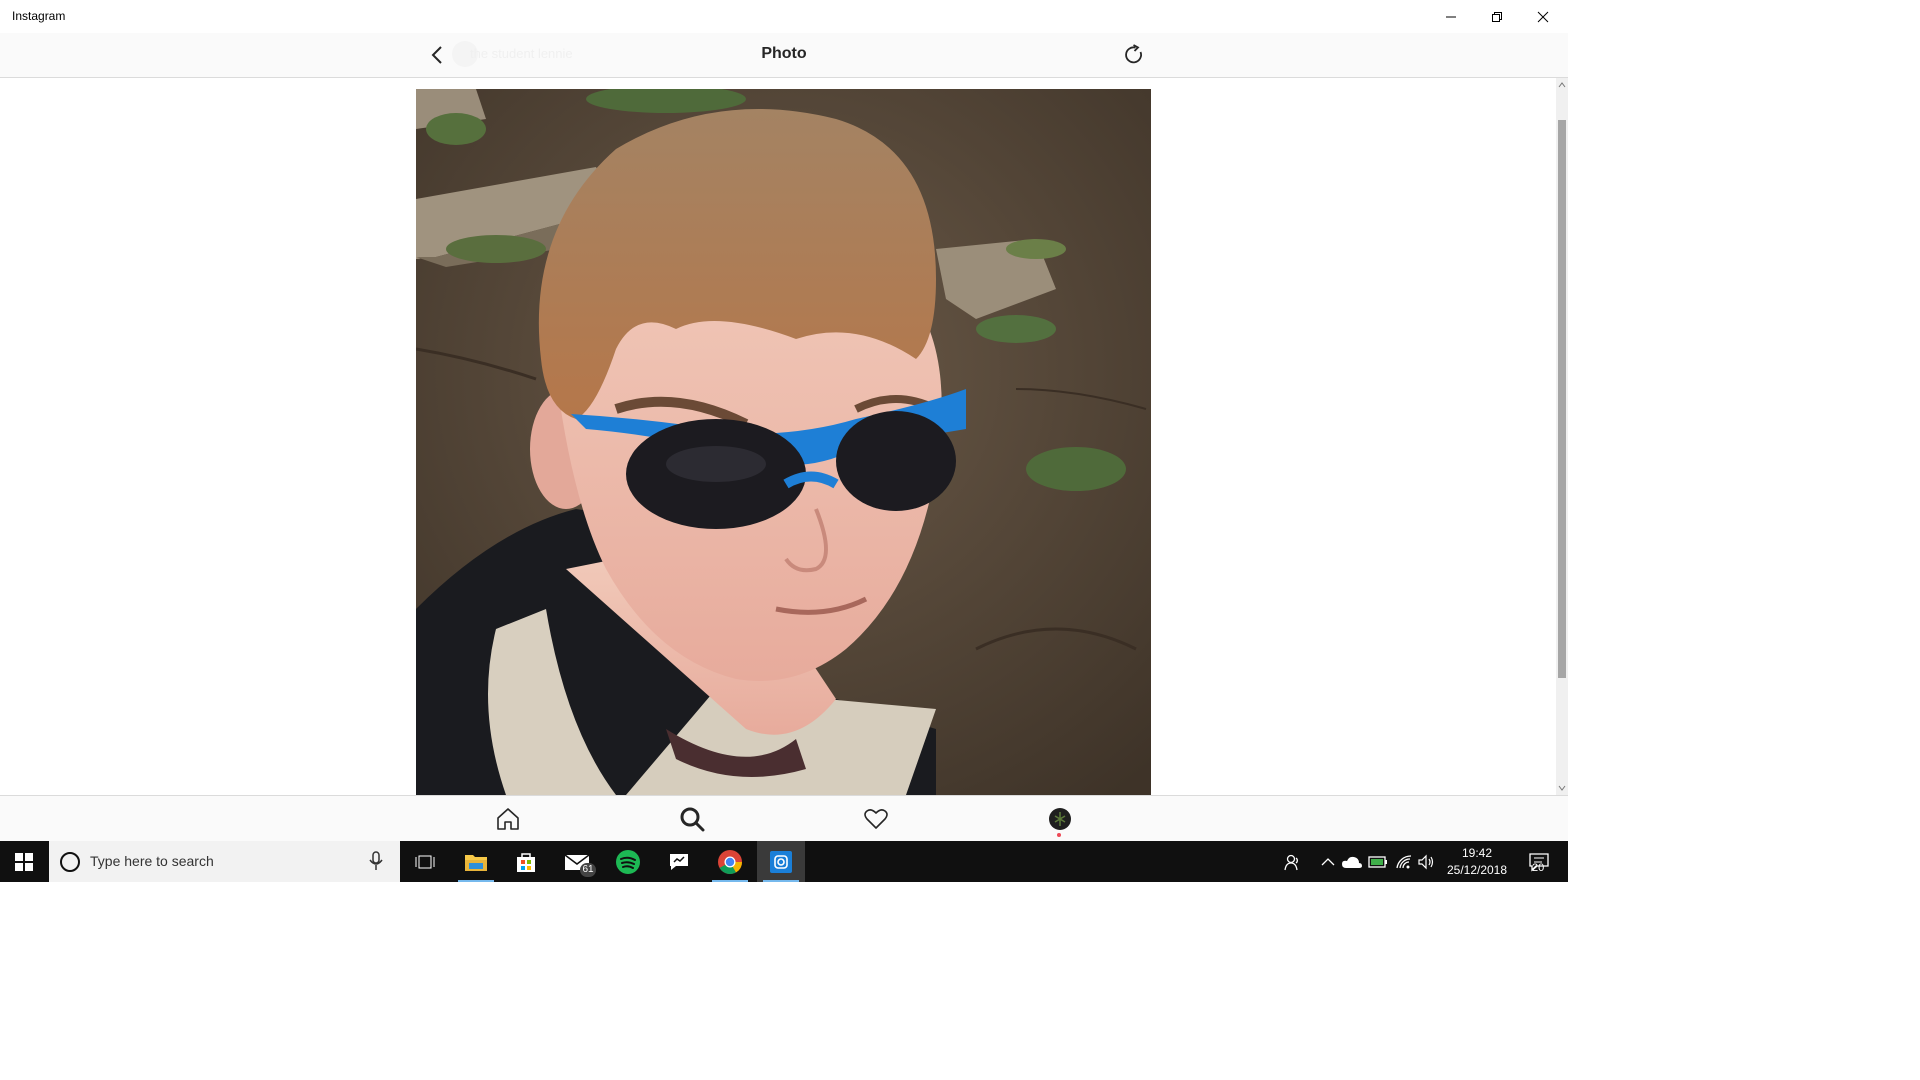  I want to click on refresh-button, so click(1134, 55).